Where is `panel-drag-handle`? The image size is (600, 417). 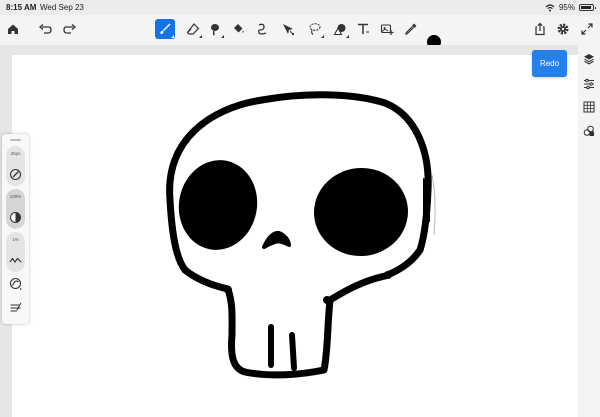 panel-drag-handle is located at coordinates (15, 140).